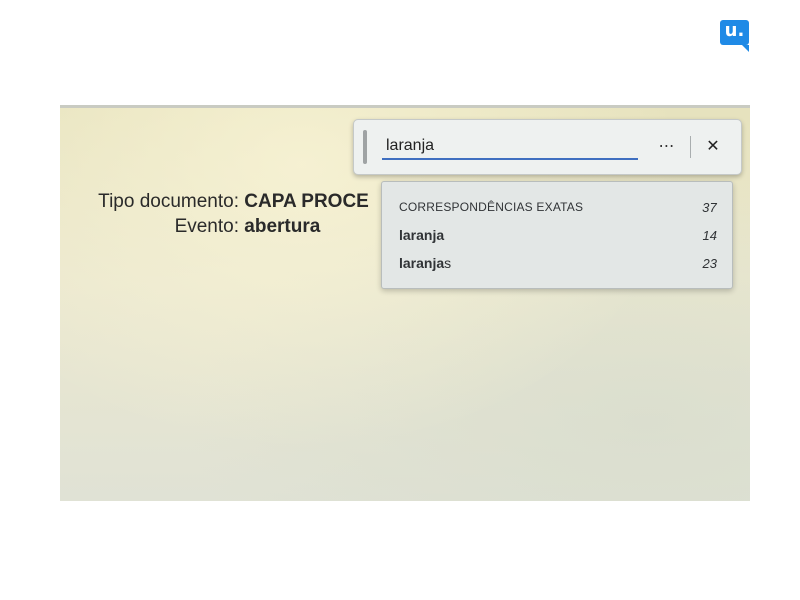 The width and height of the screenshot is (800, 600). What do you see at coordinates (510, 147) in the screenshot?
I see `find-input` at bounding box center [510, 147].